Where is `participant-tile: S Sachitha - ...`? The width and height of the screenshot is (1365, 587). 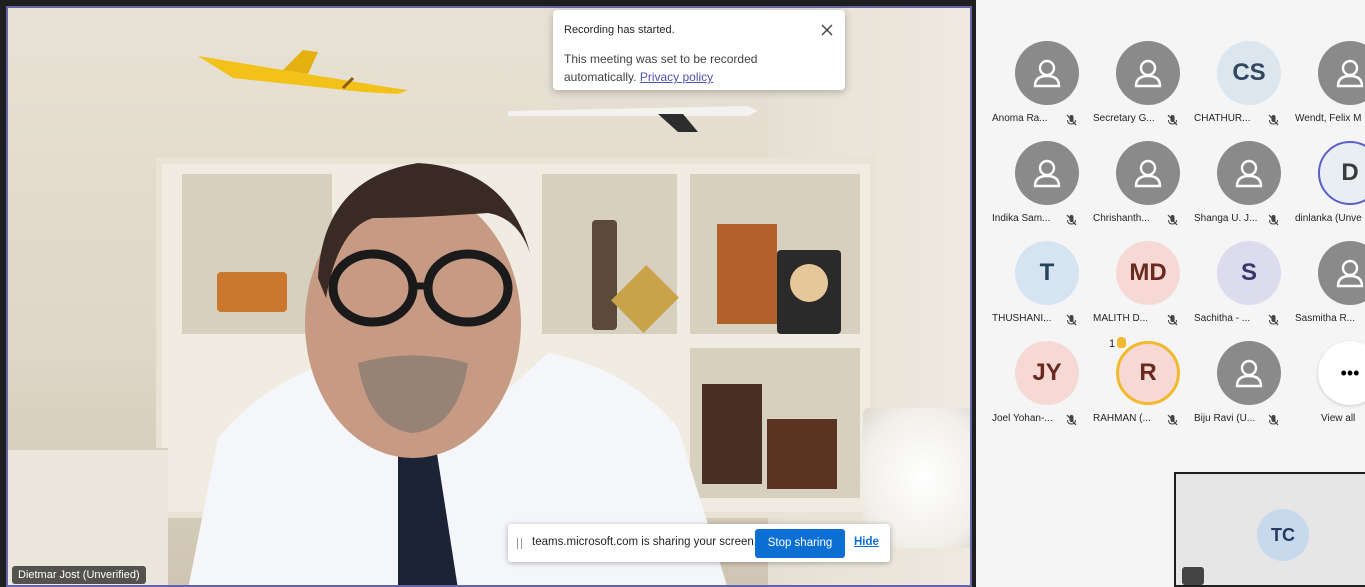 participant-tile: S Sachitha - ... is located at coordinates (1240, 283).